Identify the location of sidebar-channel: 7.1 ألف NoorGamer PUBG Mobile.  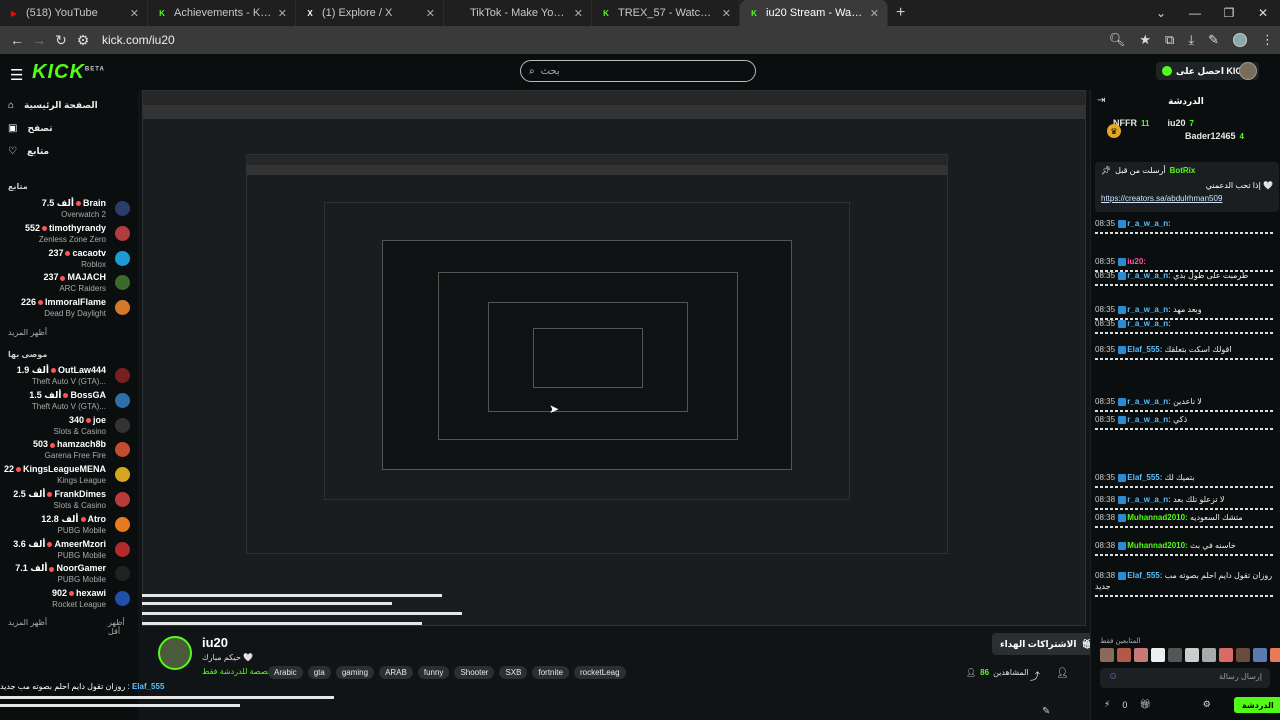
(70, 575).